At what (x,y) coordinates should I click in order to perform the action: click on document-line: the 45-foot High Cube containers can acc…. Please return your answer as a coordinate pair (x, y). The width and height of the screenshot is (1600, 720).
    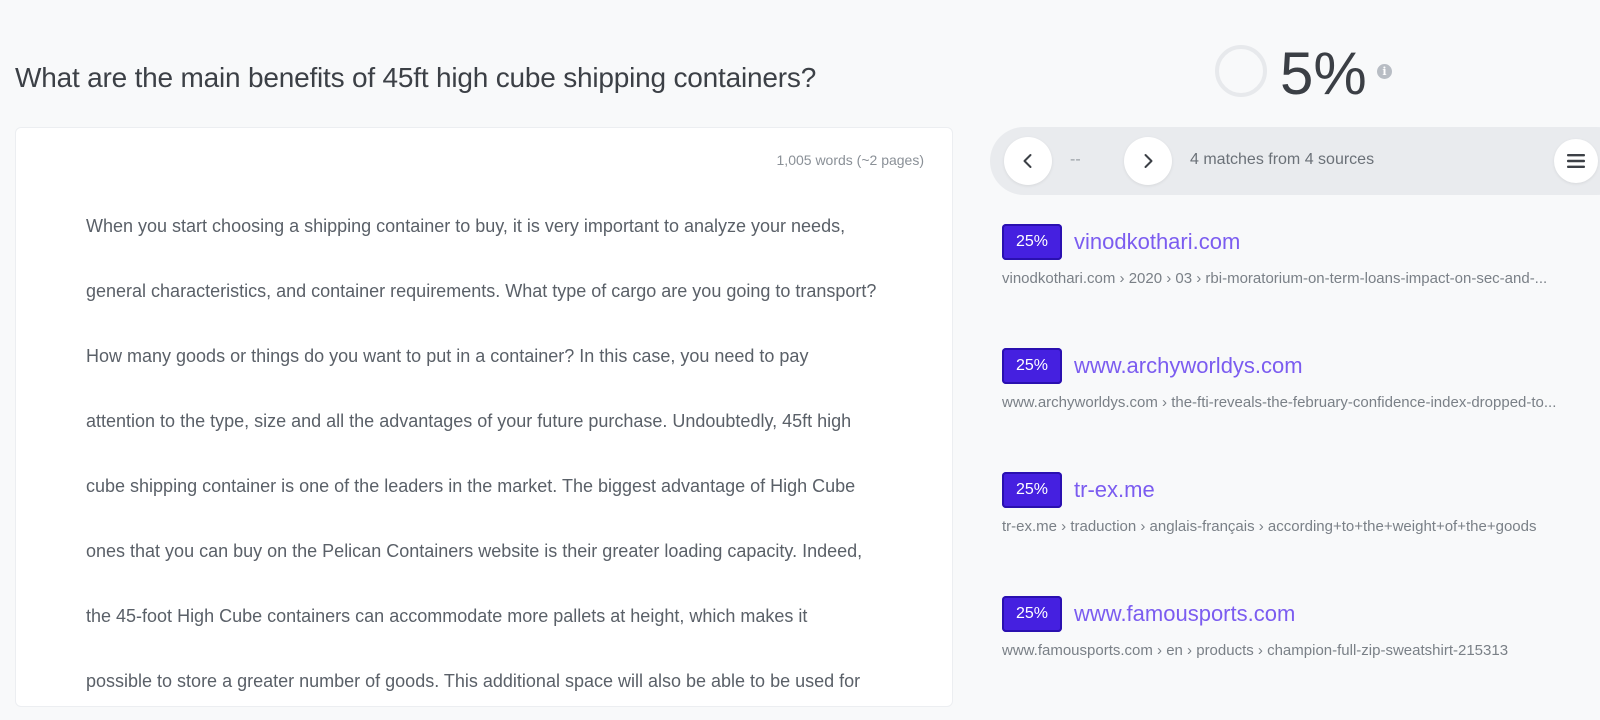
    Looking at the image, I should click on (447, 616).